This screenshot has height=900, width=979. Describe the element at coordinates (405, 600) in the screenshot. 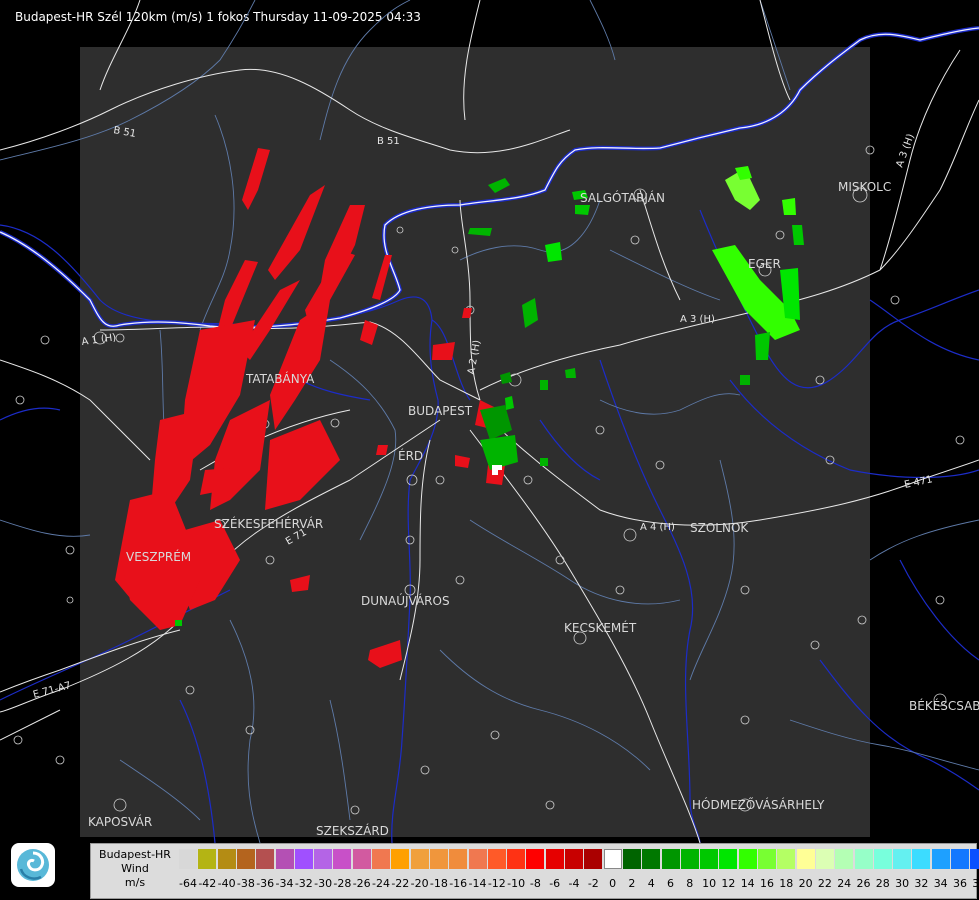

I see `city-label-dunaujvaros: DUNAÚJVÁROS` at that location.